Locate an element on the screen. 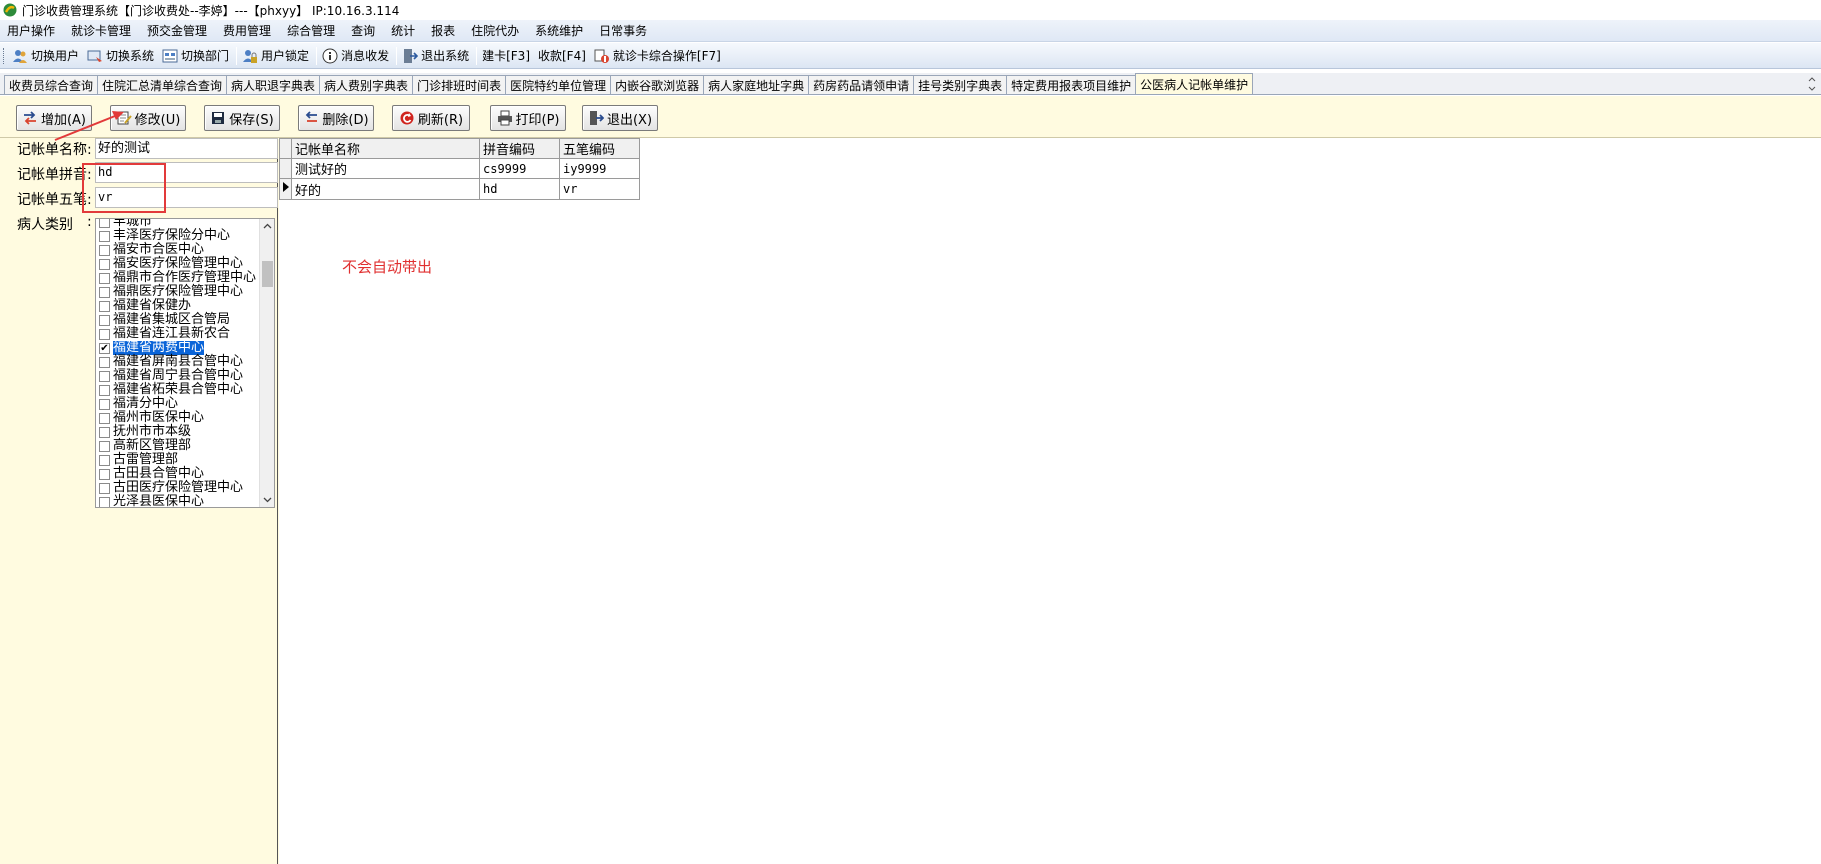 Image resolution: width=1821 pixels, height=864 pixels. annotation-arrow is located at coordinates (89, 126).